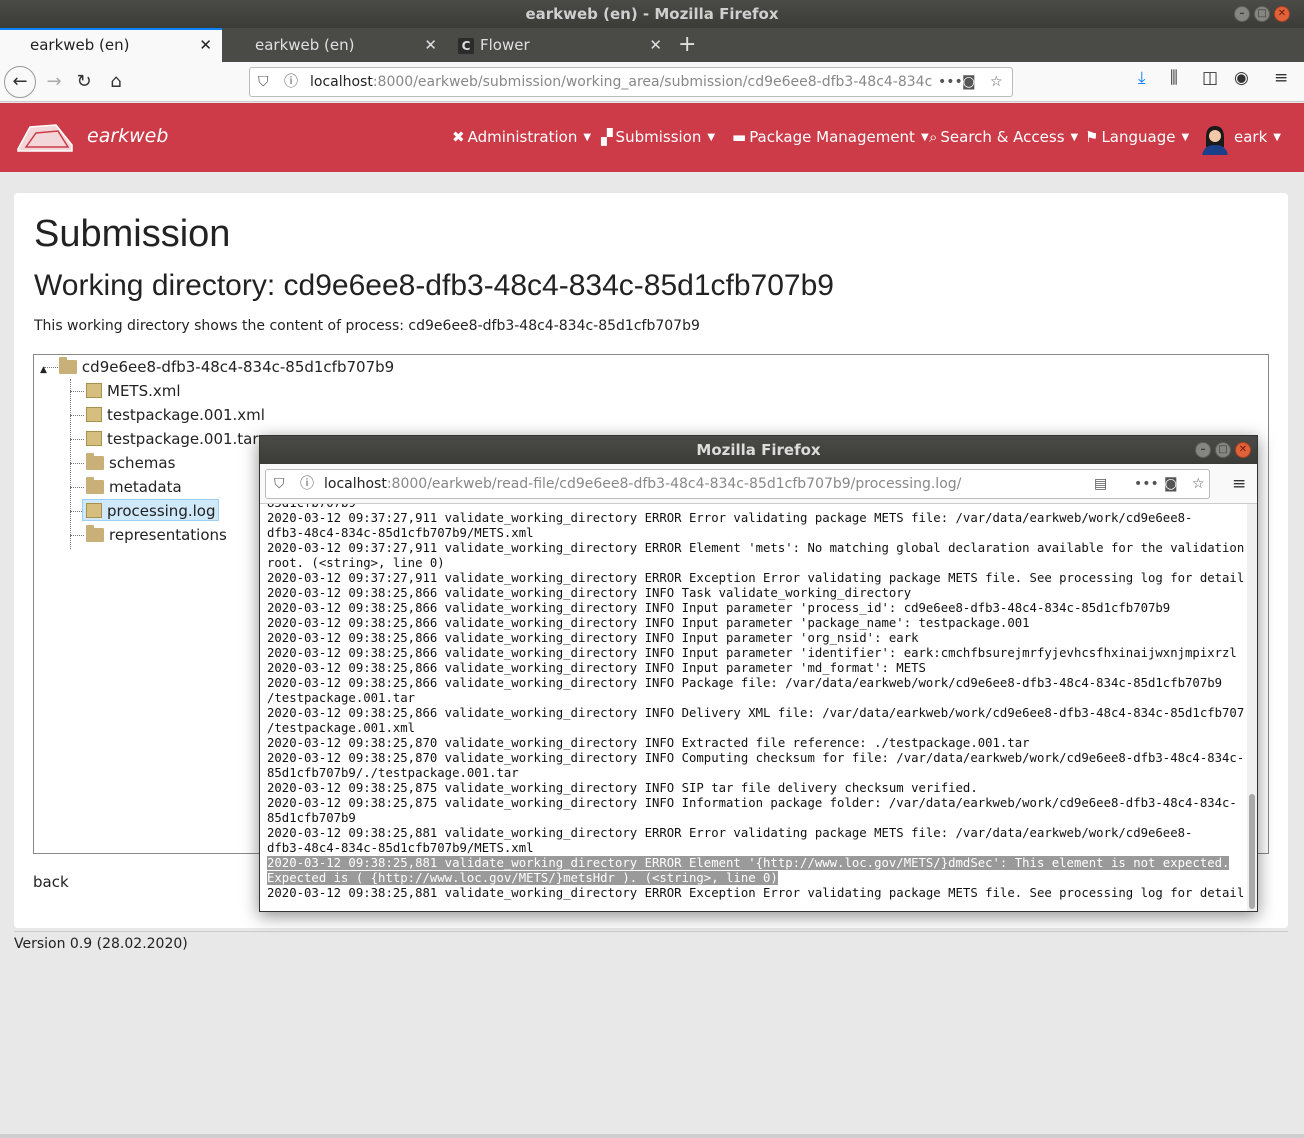 The height and width of the screenshot is (1138, 1304). I want to click on flag-icon: ⚑, so click(1092, 137).